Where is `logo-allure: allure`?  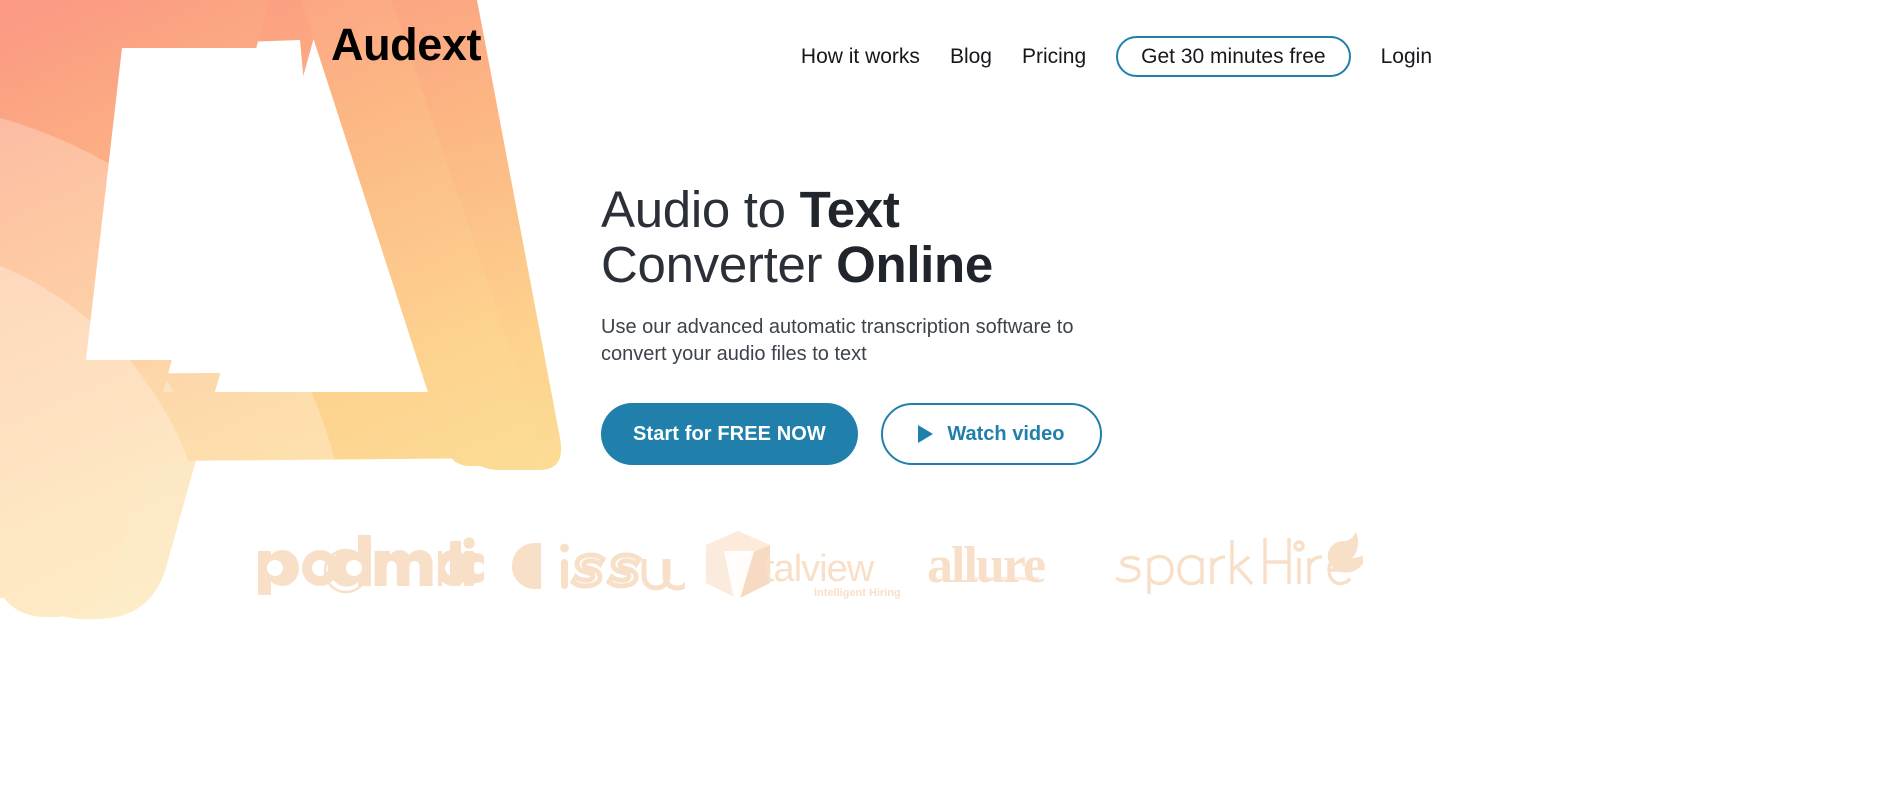
logo-allure: allure is located at coordinates (1012, 565).